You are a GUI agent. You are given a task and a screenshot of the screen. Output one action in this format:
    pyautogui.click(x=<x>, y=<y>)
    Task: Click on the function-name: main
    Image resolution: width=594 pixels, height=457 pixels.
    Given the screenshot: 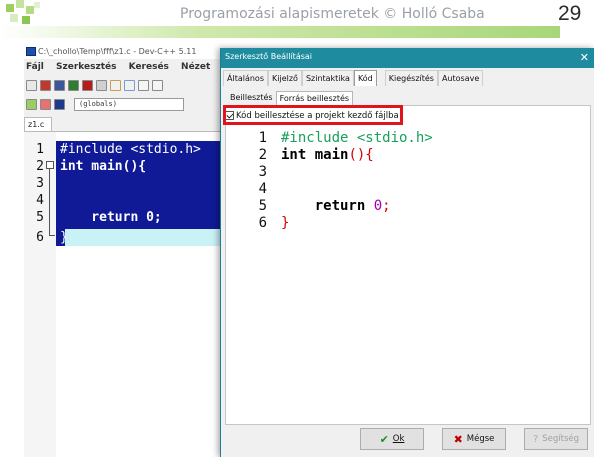 What is the action you would take?
    pyautogui.click(x=327, y=155)
    